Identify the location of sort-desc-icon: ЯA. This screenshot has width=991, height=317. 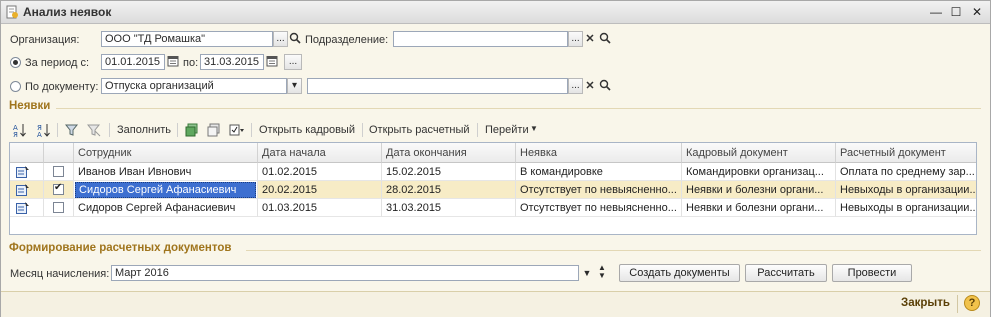
(44, 131).